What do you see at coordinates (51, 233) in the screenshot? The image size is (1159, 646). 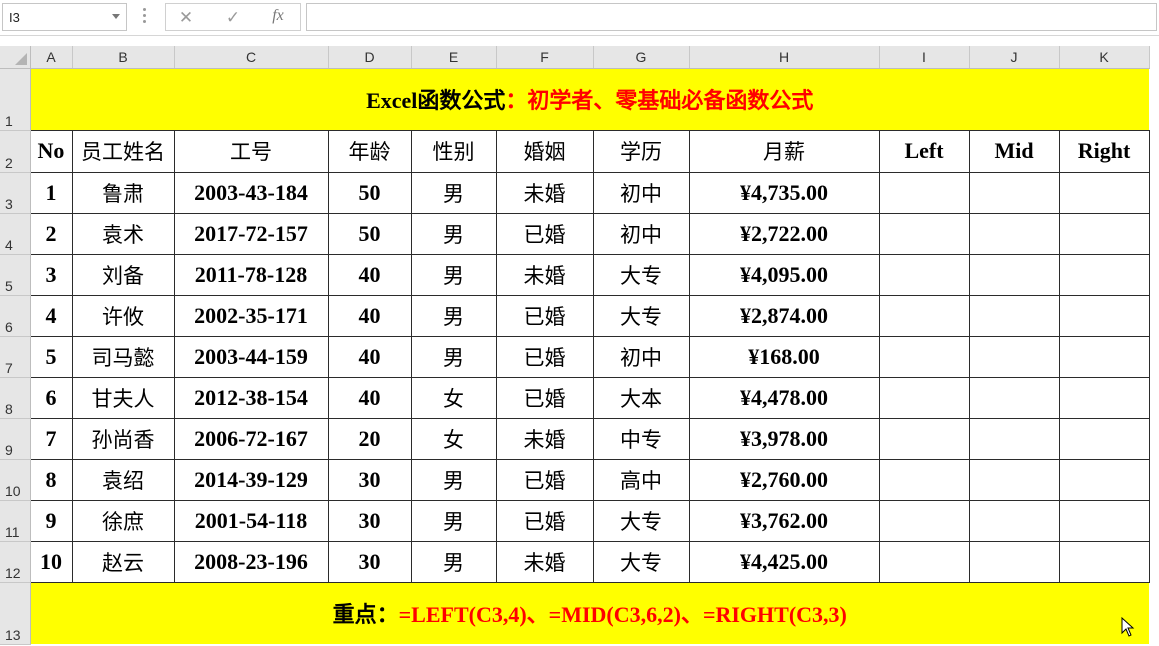 I see `no-cell: 2` at bounding box center [51, 233].